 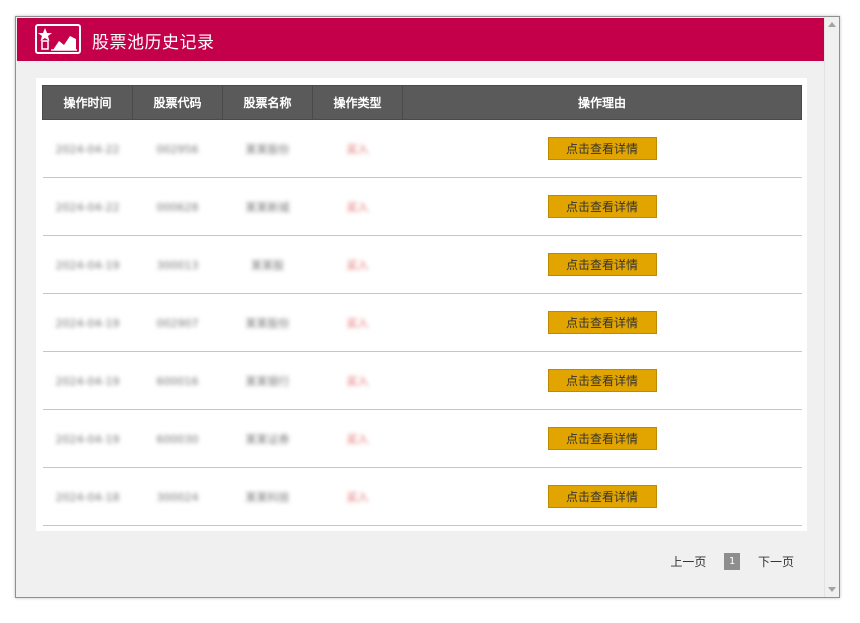 I want to click on stock-name: 某某科技, so click(x=267, y=497).